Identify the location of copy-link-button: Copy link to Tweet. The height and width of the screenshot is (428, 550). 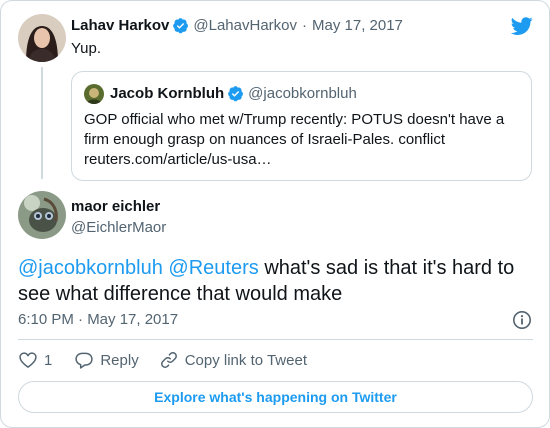
(233, 360).